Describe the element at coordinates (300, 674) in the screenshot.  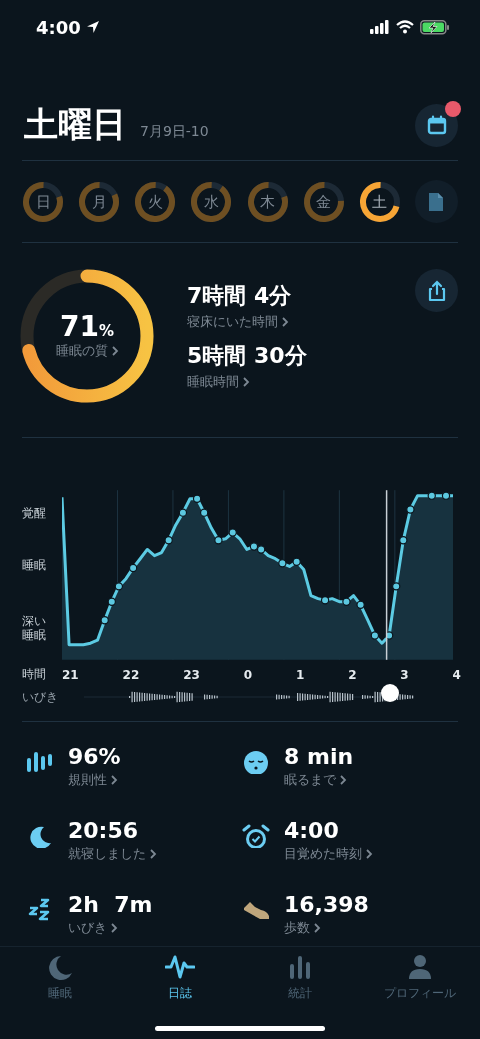
I see `time-label: 1` at that location.